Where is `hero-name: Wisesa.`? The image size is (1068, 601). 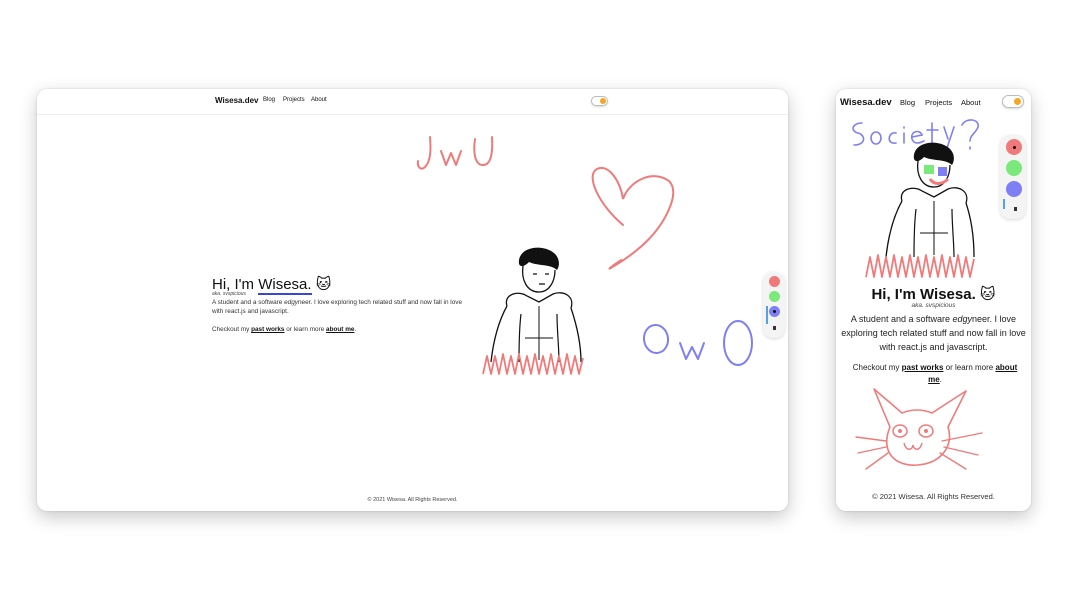
hero-name: Wisesa. is located at coordinates (285, 285).